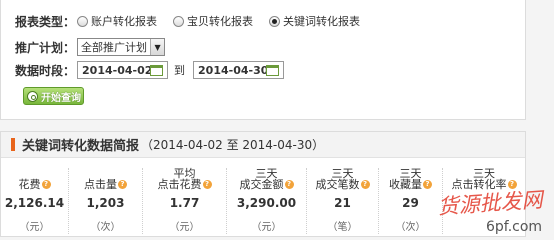  What do you see at coordinates (61, 98) in the screenshot?
I see `start-query-label: 开始查询` at bounding box center [61, 98].